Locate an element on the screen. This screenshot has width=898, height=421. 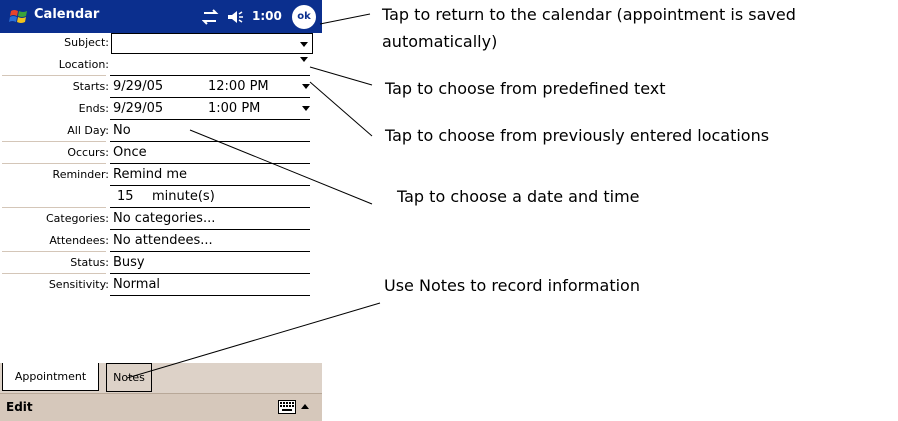
sensitivity-label: Sensitivity: is located at coordinates (78, 284).